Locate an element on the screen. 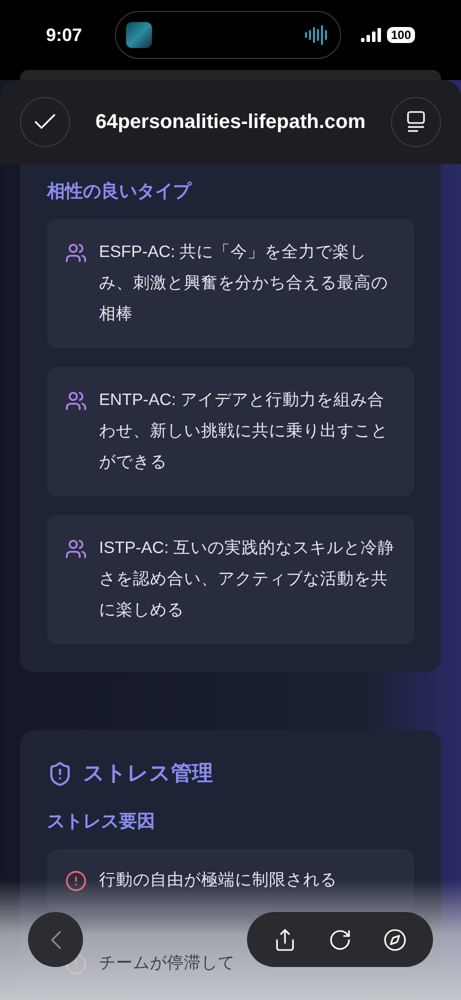  alert-icon is located at coordinates (76, 881).